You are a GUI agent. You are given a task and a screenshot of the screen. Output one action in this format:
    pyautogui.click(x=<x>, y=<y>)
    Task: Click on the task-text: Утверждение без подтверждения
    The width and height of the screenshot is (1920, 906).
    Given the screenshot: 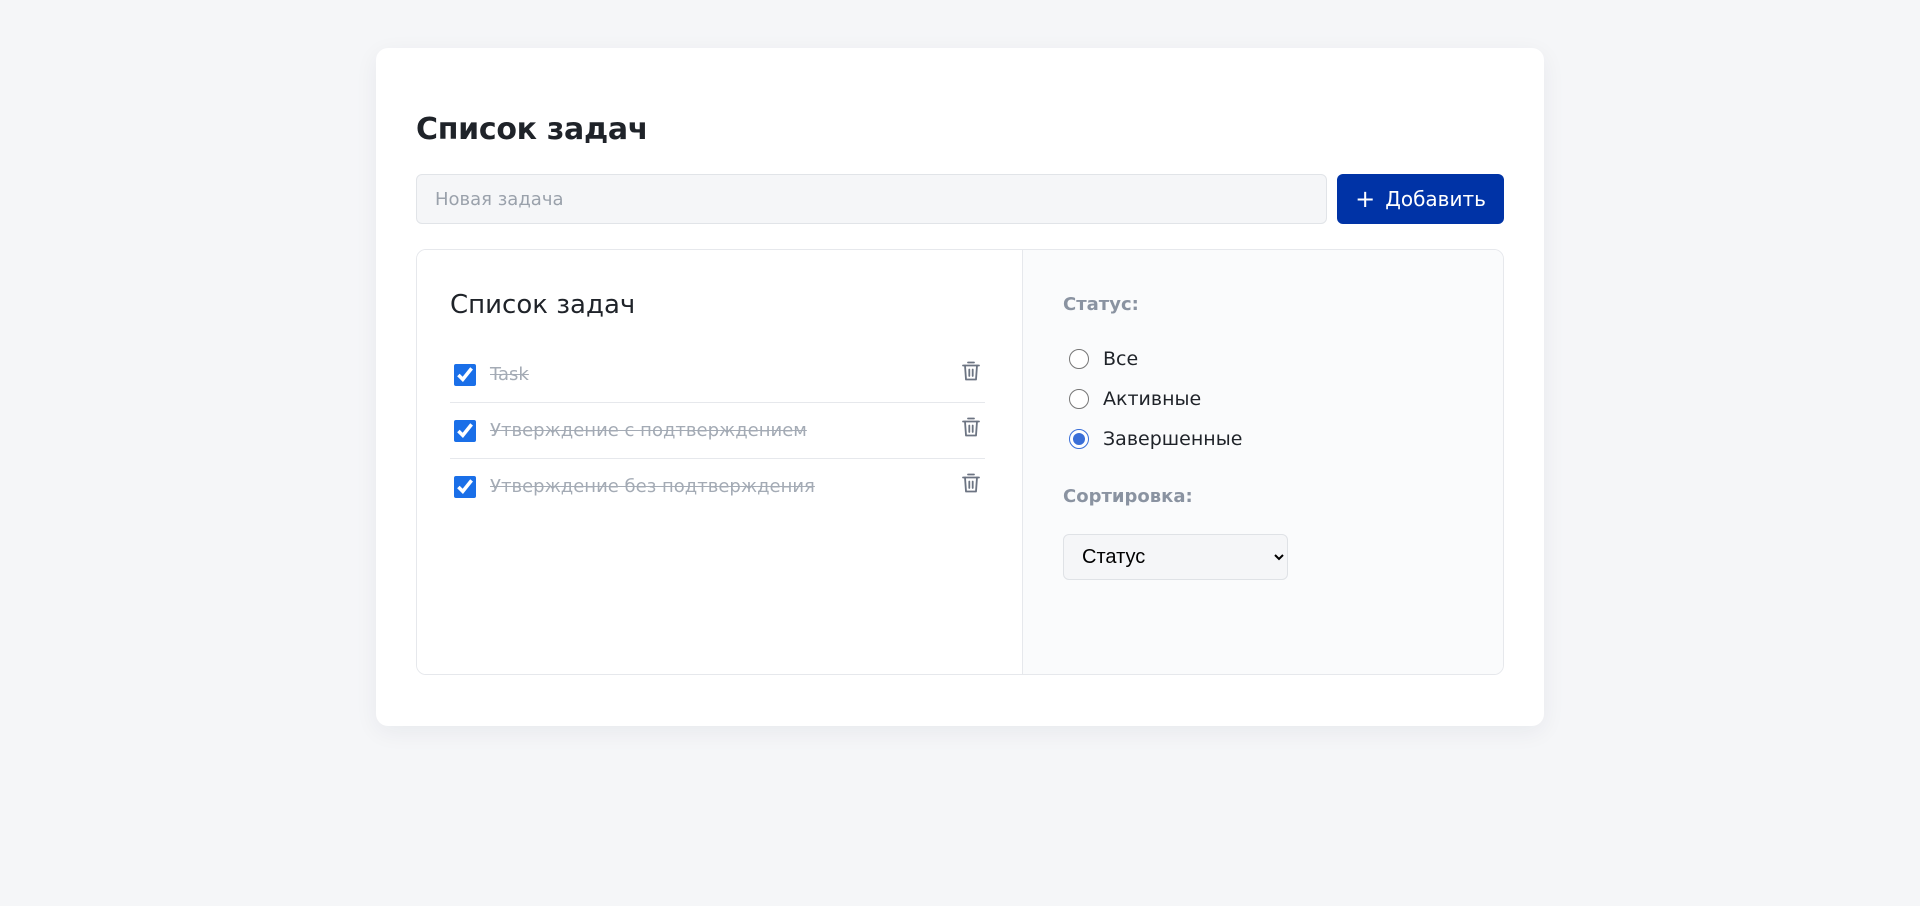 What is the action you would take?
    pyautogui.click(x=652, y=486)
    